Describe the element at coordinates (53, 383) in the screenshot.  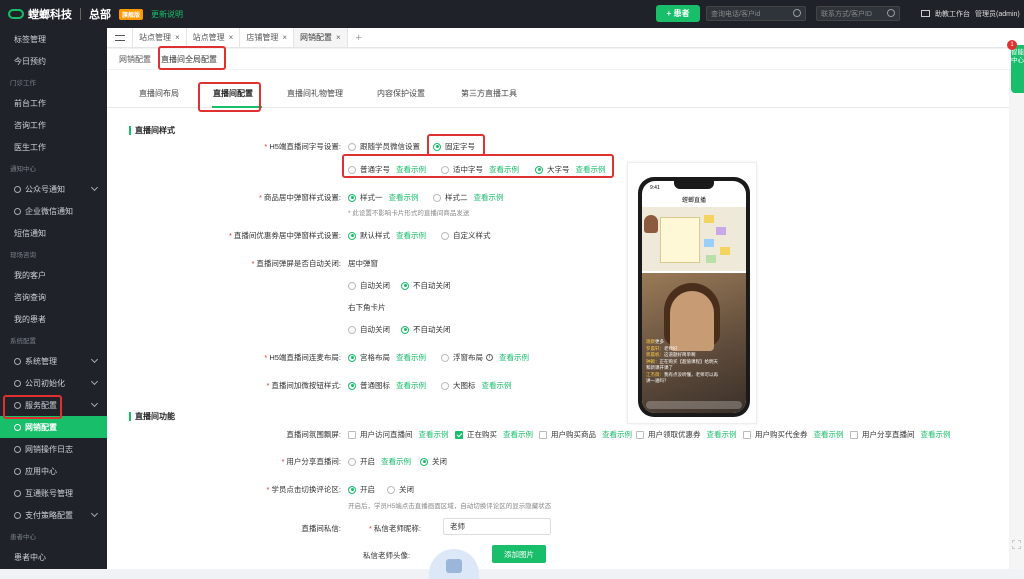
I see `sidebar-item: 公司初始化` at that location.